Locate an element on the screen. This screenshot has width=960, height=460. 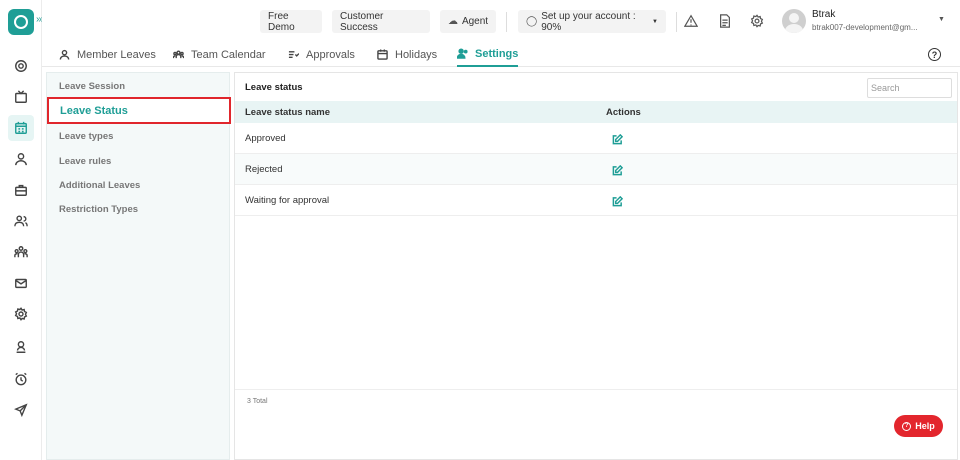
help-button: ? Help is located at coordinates (918, 426).